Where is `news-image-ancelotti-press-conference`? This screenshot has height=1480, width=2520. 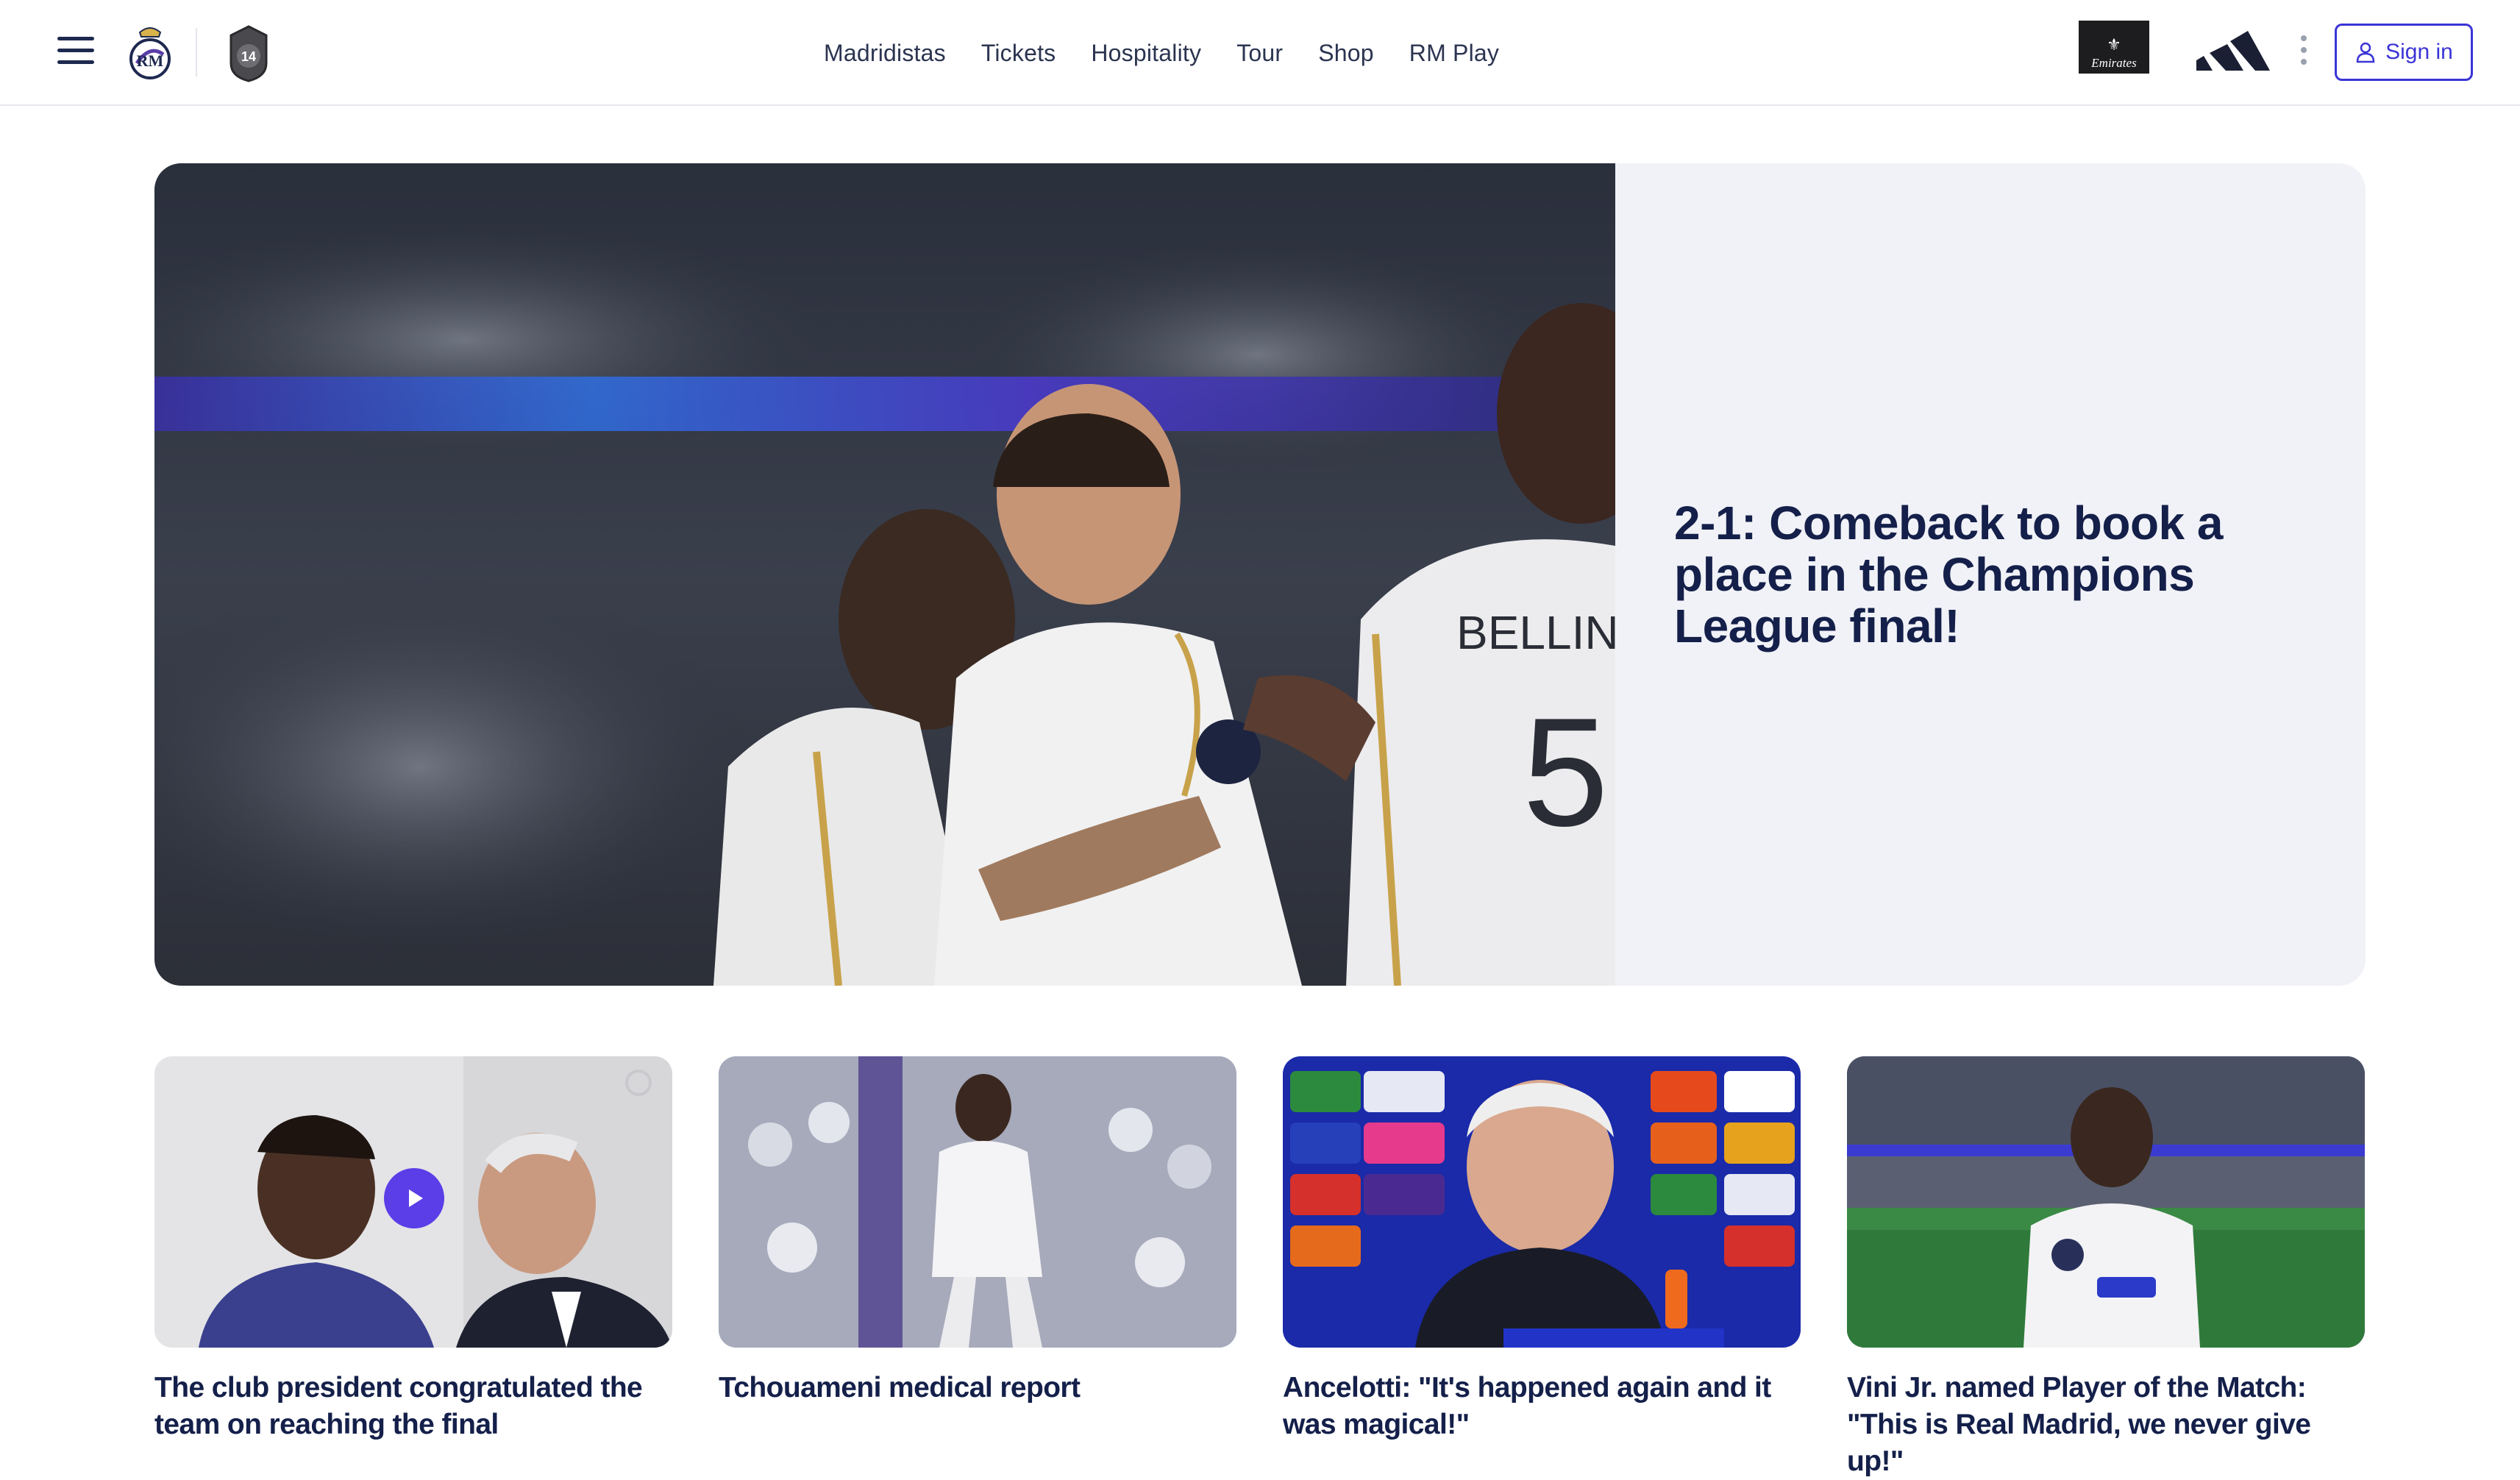 news-image-ancelotti-press-conference is located at coordinates (1542, 1202).